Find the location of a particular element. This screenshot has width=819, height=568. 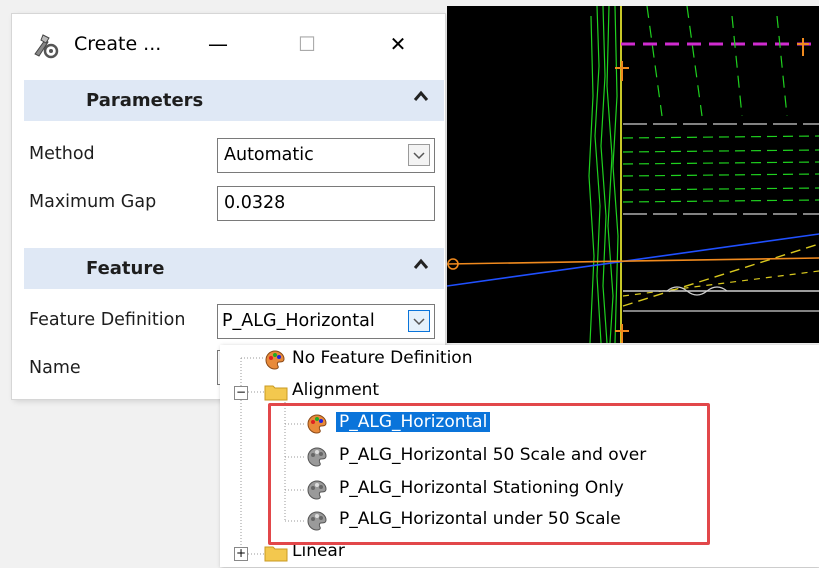

method-select: Automatic is located at coordinates (326, 155).